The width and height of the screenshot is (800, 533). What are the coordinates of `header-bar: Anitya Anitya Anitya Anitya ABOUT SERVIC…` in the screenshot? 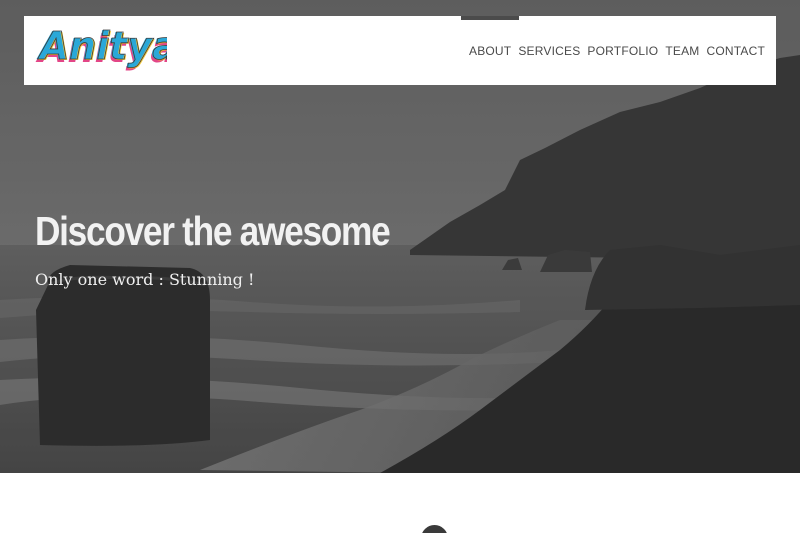 It's located at (400, 50).